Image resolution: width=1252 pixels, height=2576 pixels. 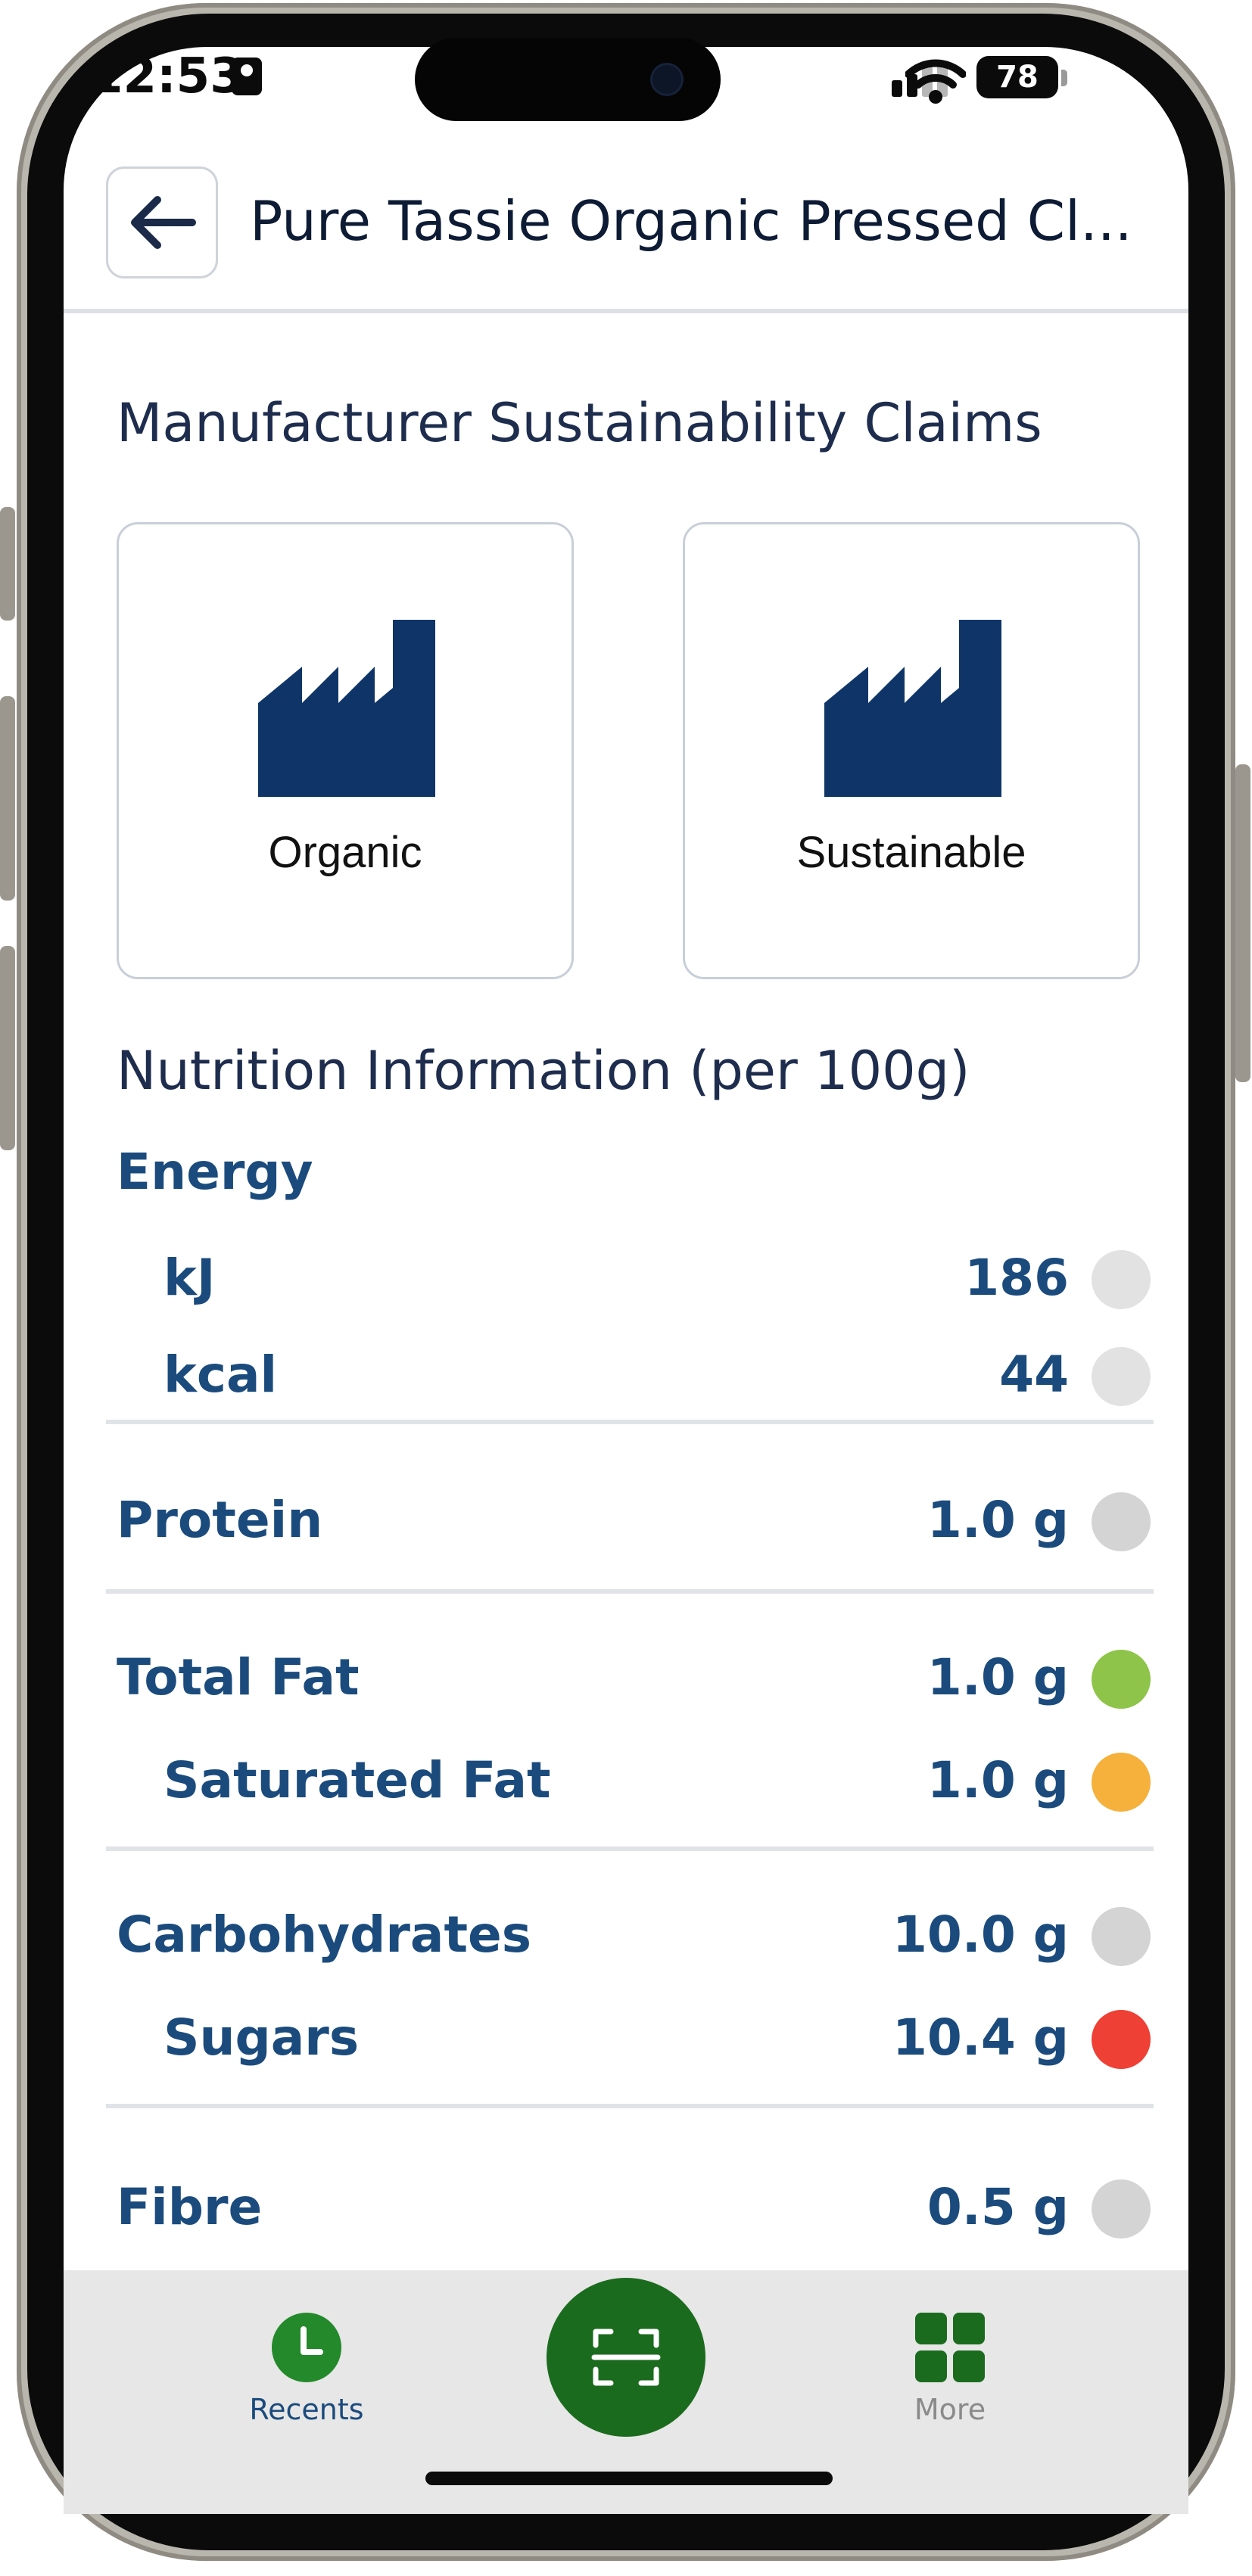 What do you see at coordinates (1017, 77) in the screenshot?
I see `battery-icon: 78` at bounding box center [1017, 77].